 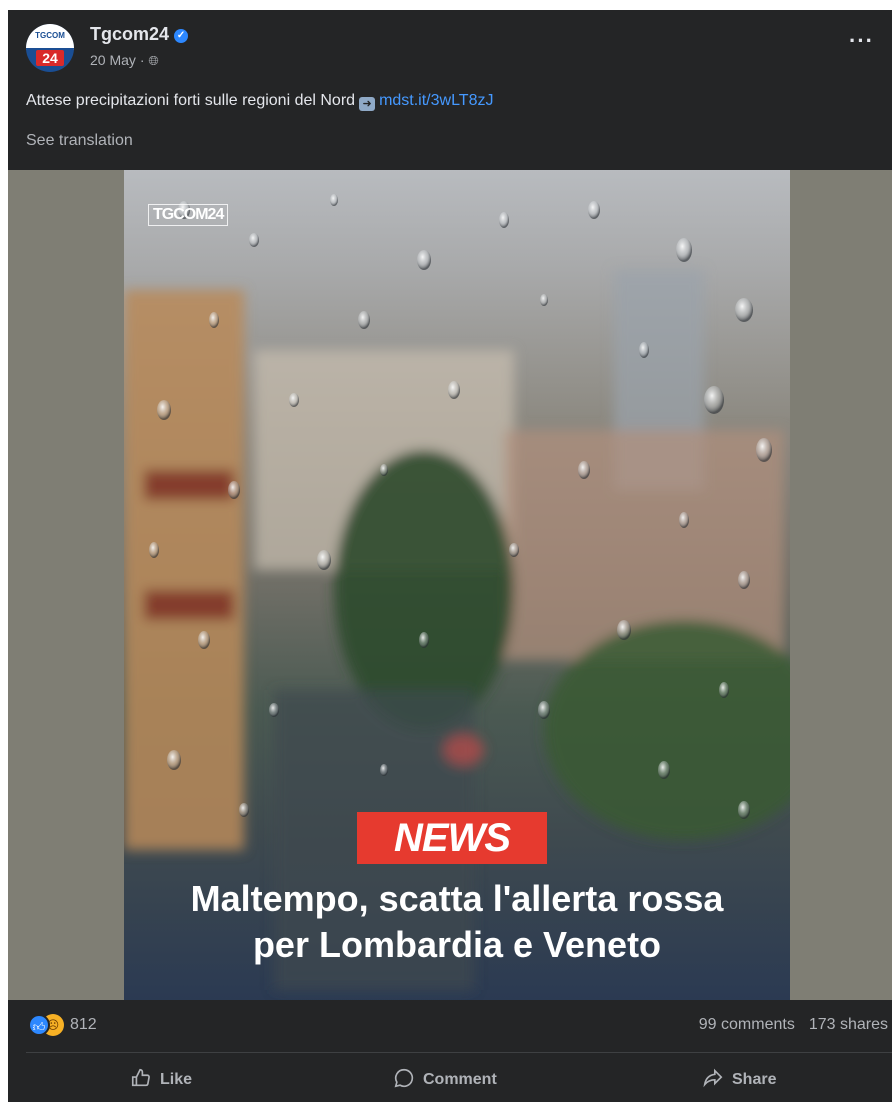 I want to click on post-meta: 20 May · 🌐︎, so click(x=124, y=60).